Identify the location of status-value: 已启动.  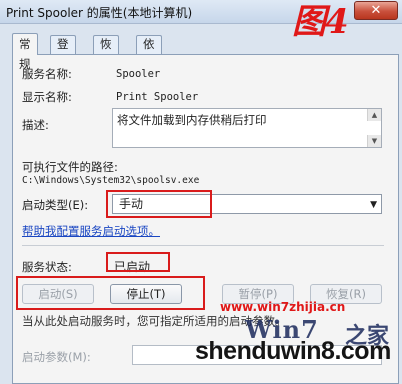
(132, 267).